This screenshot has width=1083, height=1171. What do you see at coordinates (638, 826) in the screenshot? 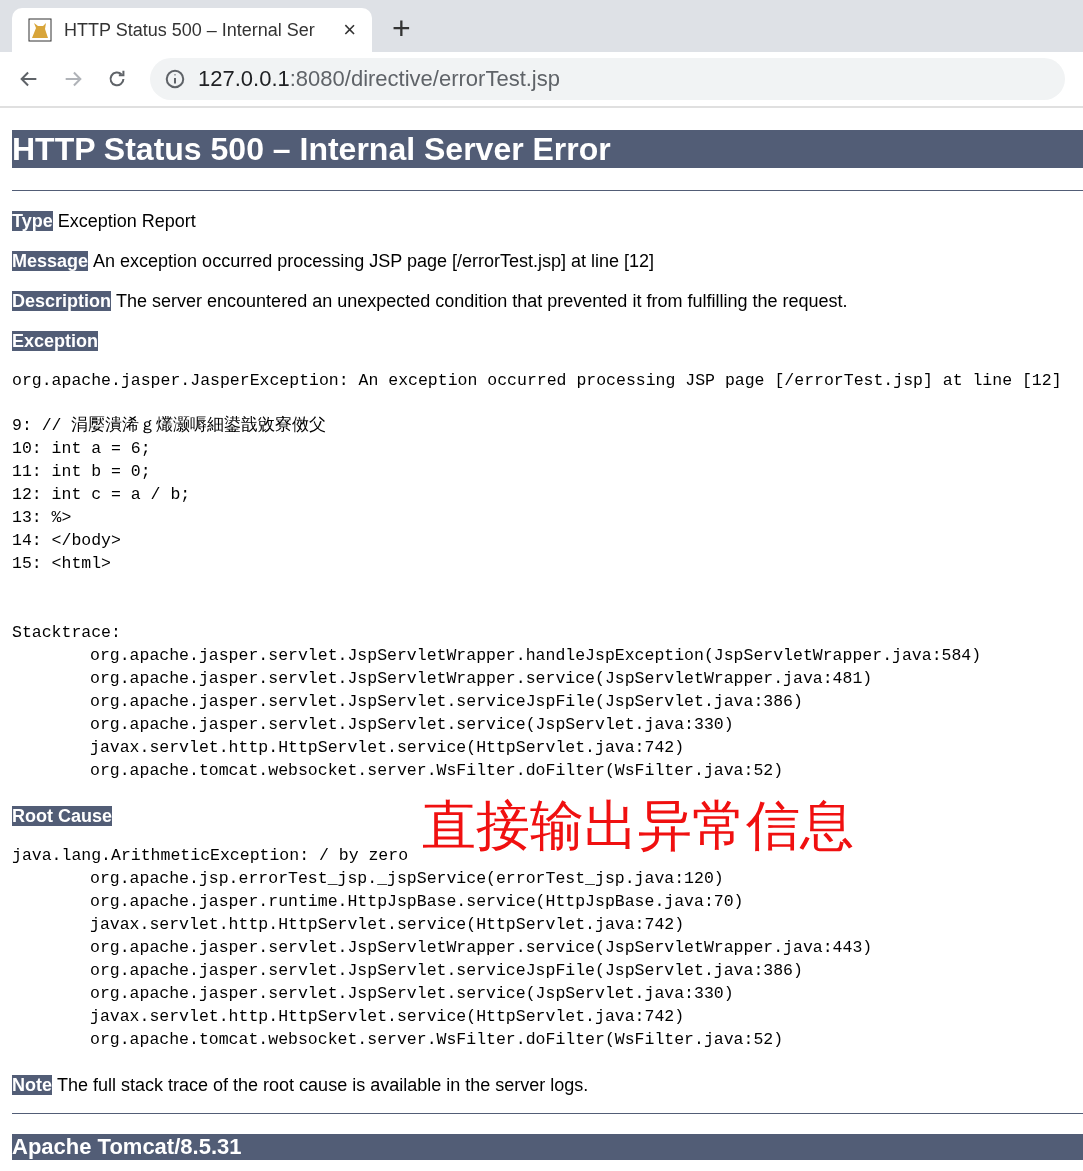
I see `annotation-text: 直接输出异常信息` at bounding box center [638, 826].